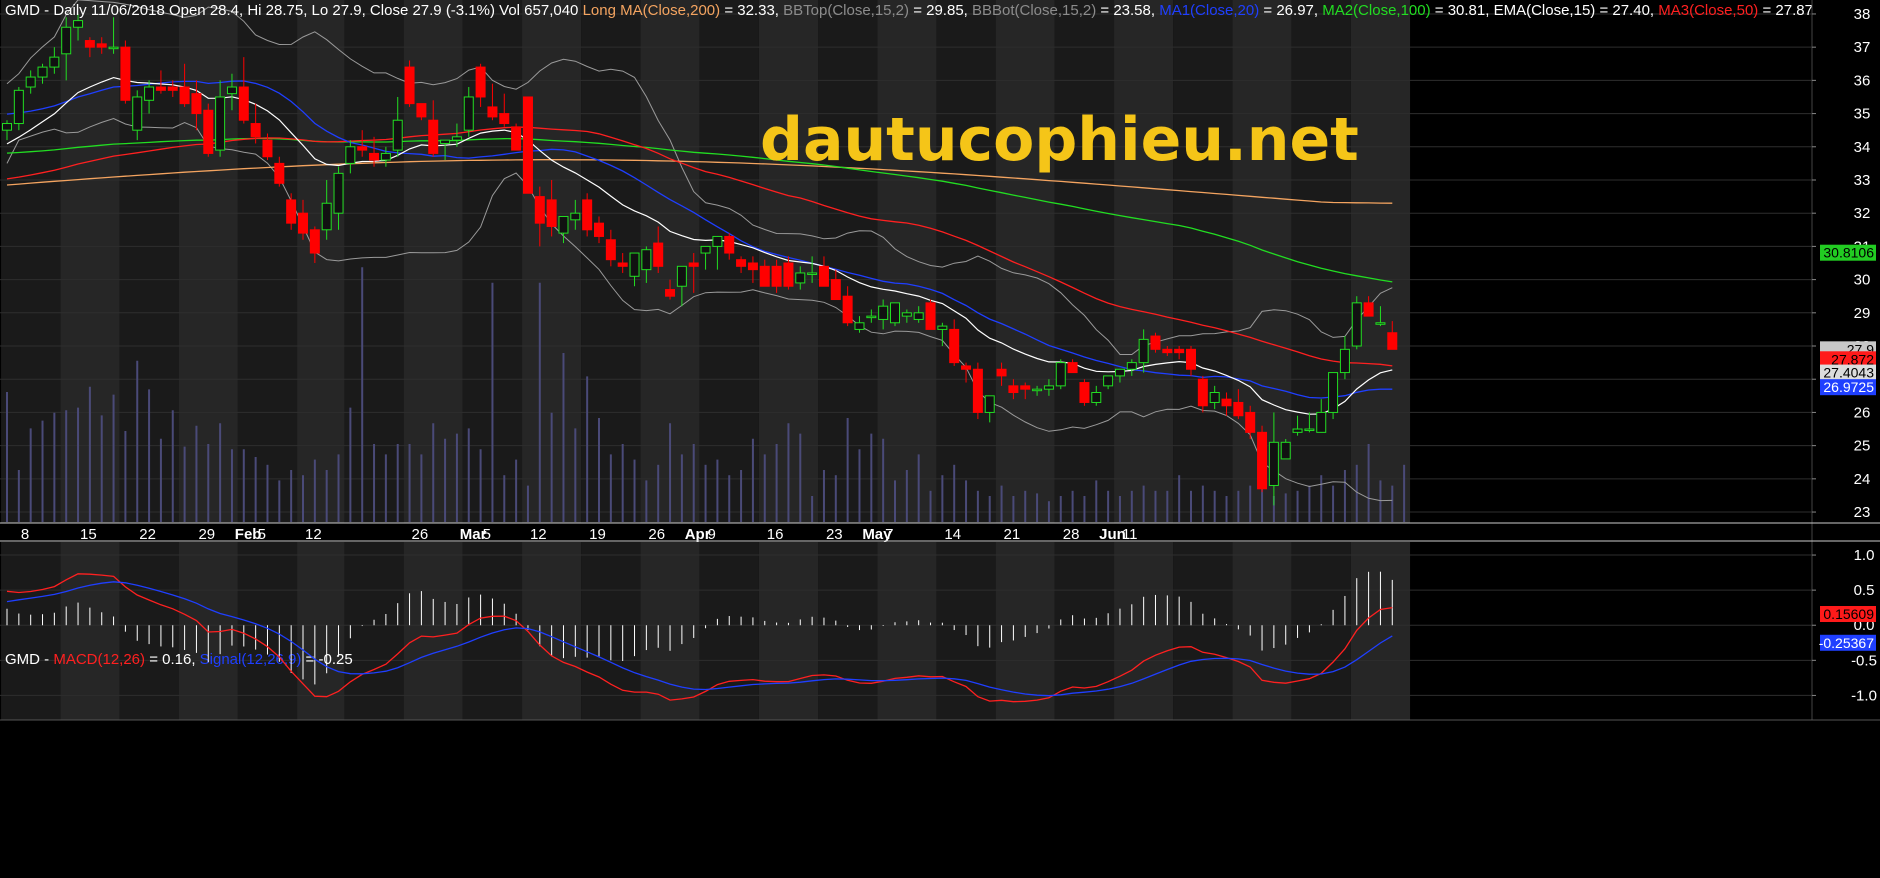  I want to click on price-tick-label: 26, so click(1862, 412).